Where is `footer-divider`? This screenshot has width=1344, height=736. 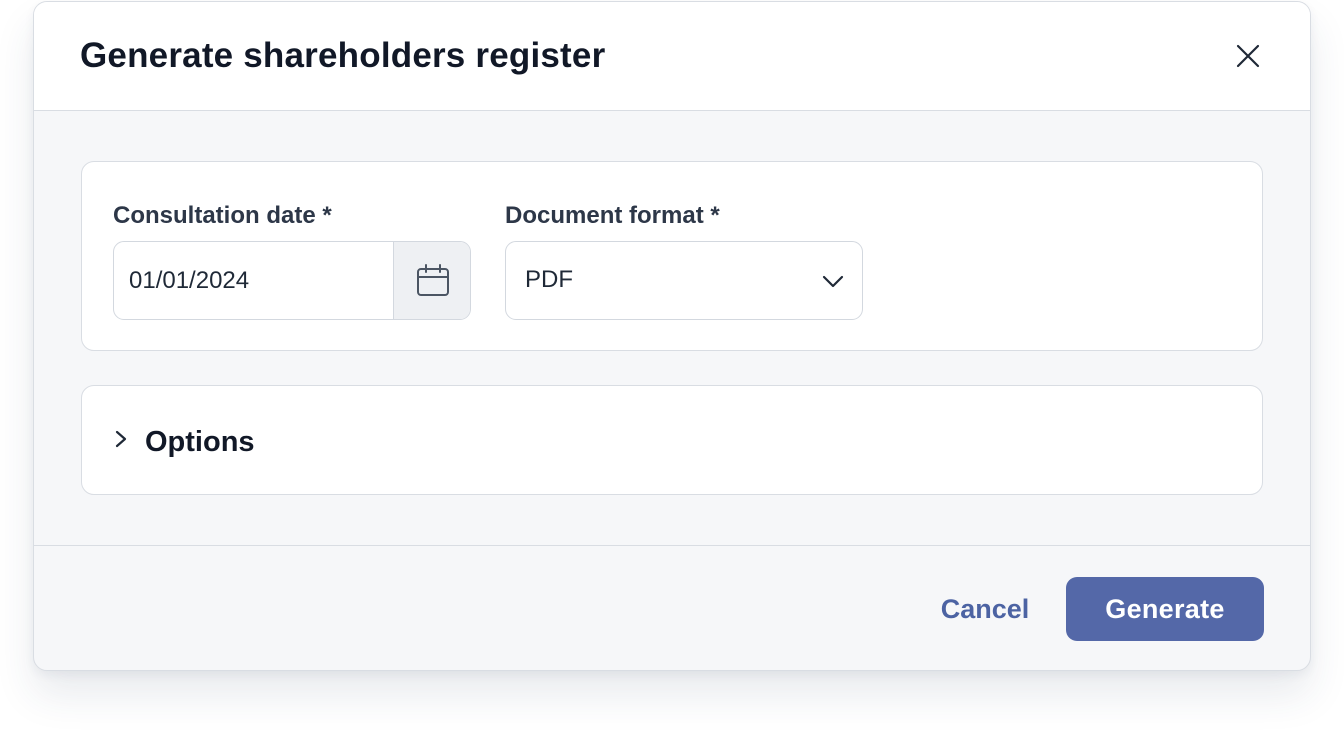 footer-divider is located at coordinates (672, 545).